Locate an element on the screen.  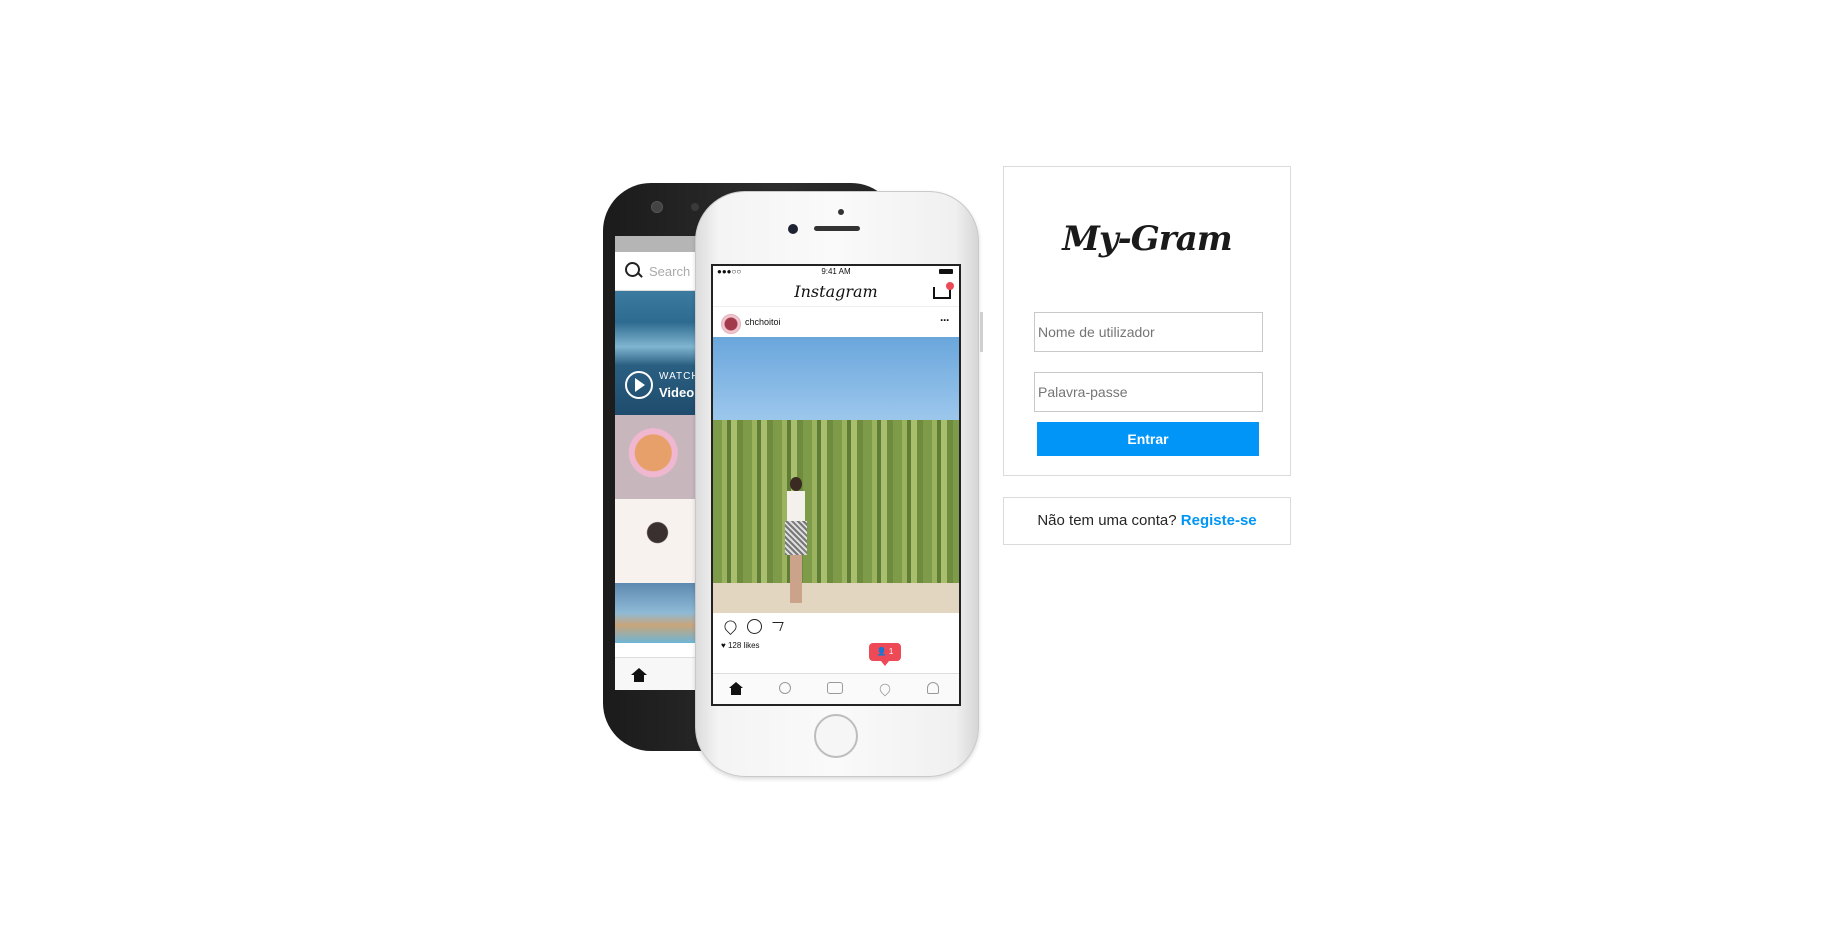
logo: My-Gram is located at coordinates (1147, 239).